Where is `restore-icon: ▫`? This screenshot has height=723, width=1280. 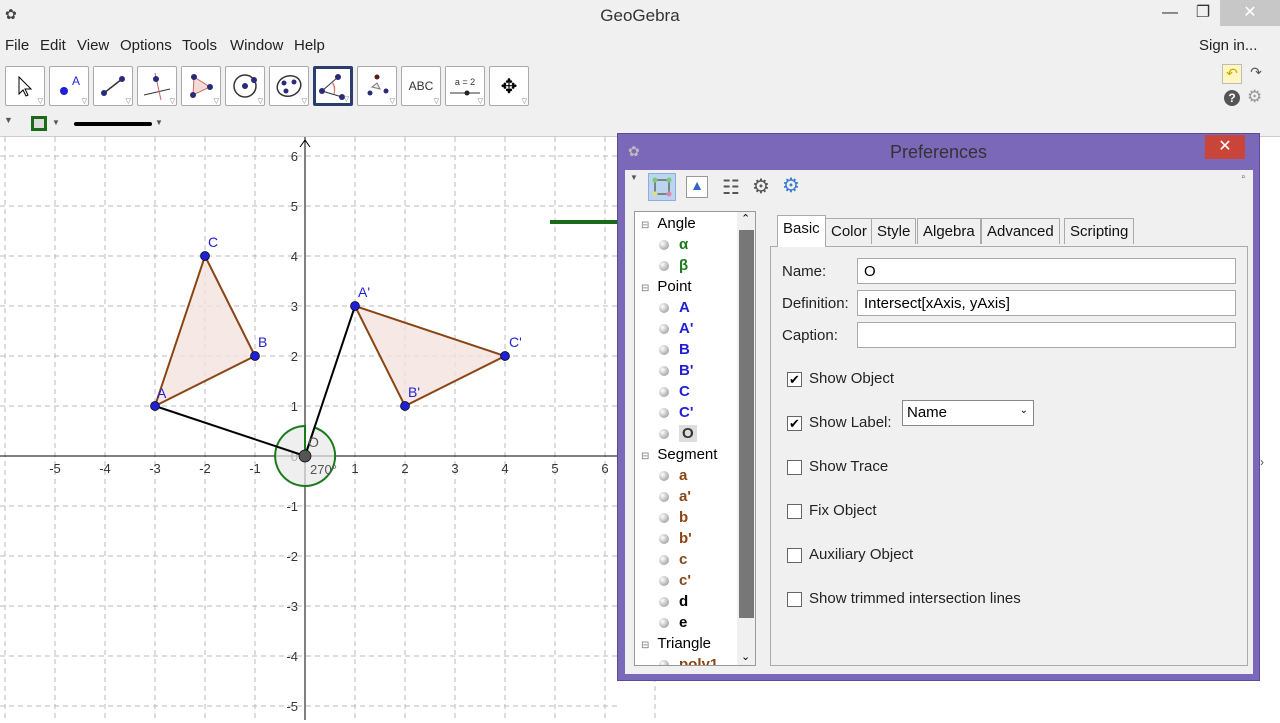 restore-icon: ▫ is located at coordinates (1243, 177).